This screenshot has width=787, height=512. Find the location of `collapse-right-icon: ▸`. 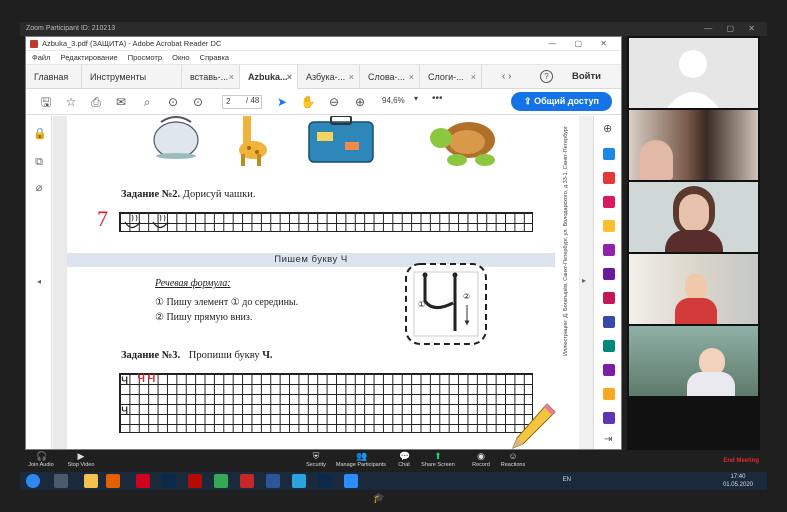

collapse-right-icon: ▸ is located at coordinates (584, 280).